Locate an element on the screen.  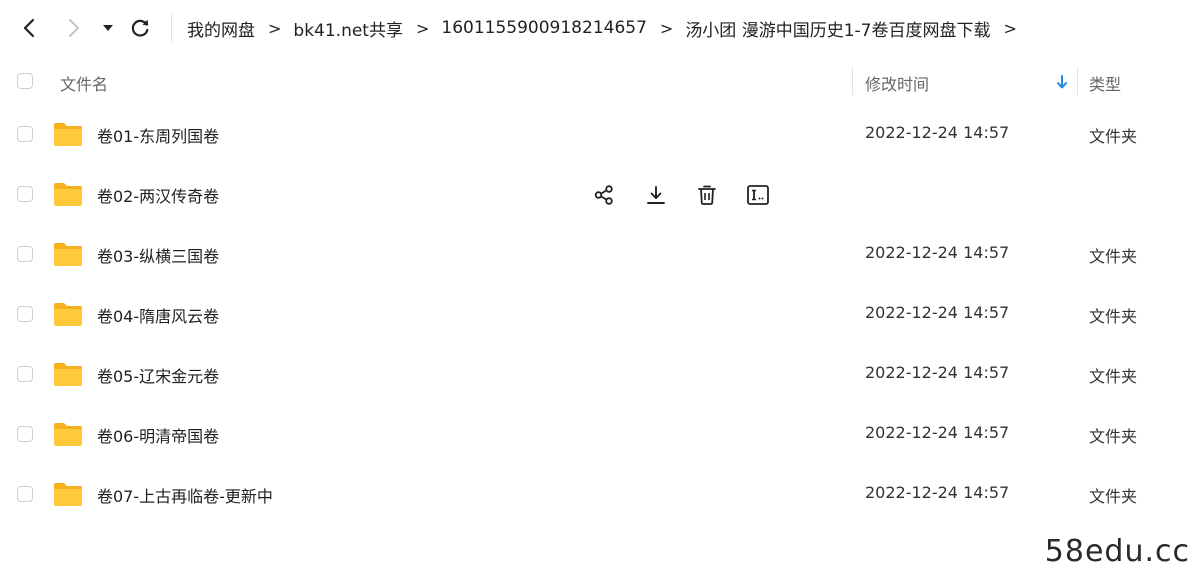
chevron-left-icon is located at coordinates (29, 28).